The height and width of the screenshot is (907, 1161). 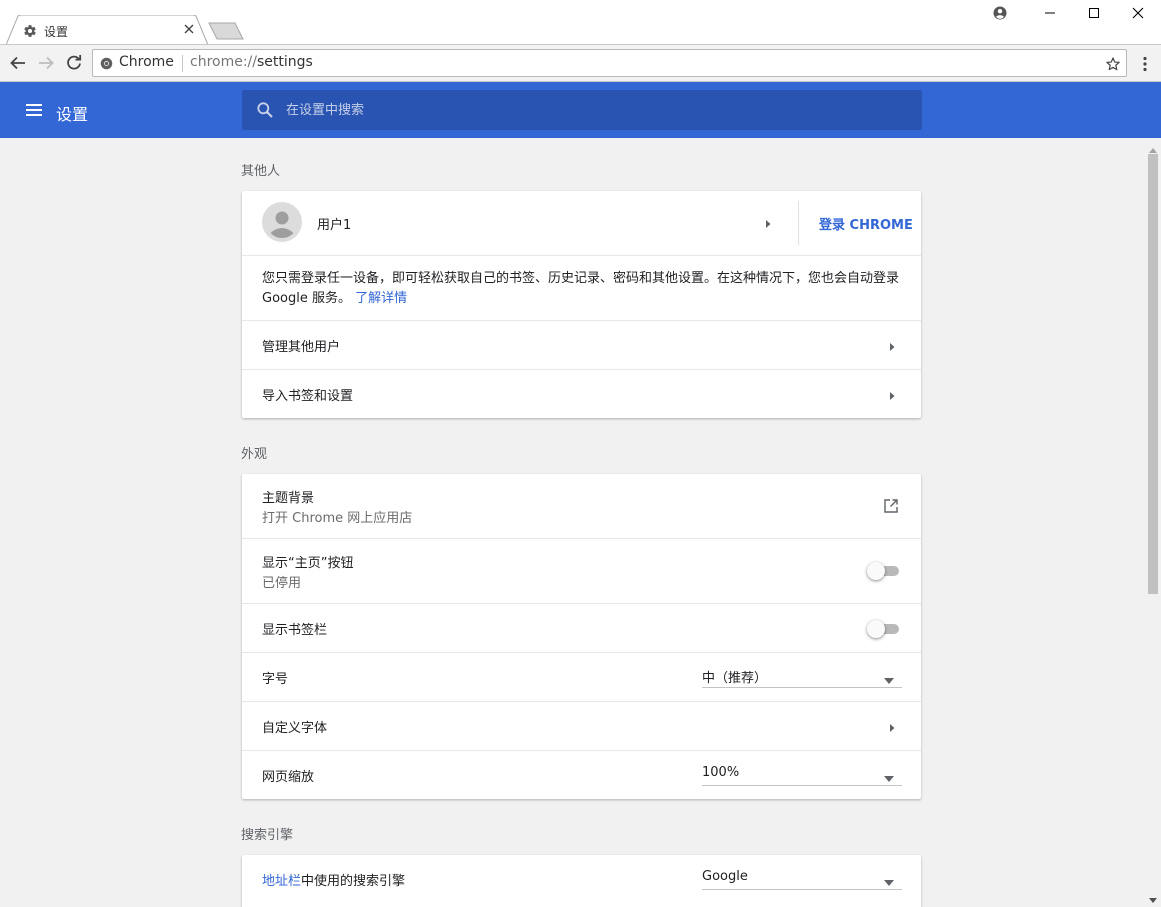 I want to click on scrollbar-thumb, so click(x=1153, y=374).